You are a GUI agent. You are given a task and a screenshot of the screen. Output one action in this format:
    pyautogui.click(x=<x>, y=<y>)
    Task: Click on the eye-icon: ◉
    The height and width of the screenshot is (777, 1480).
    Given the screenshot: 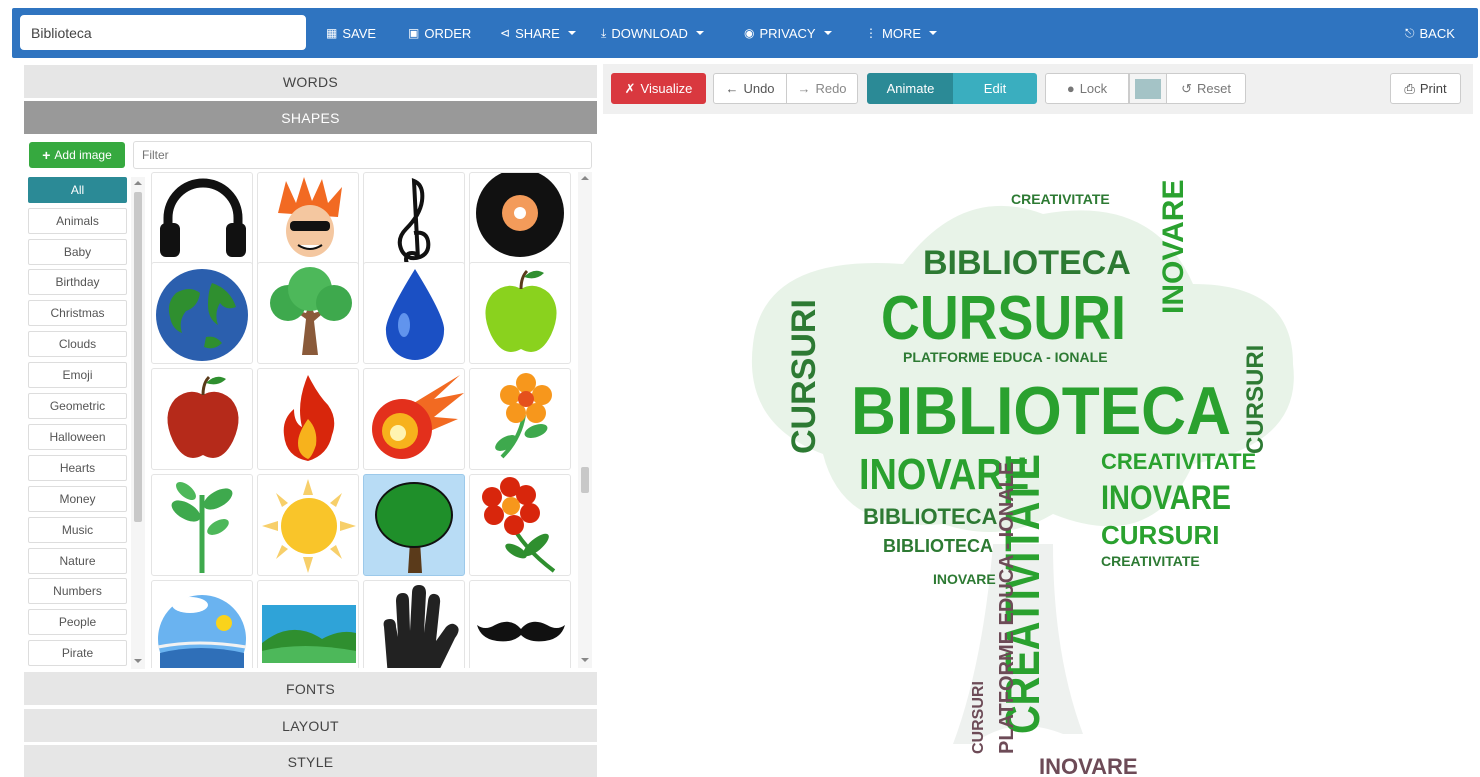 What is the action you would take?
    pyautogui.click(x=749, y=33)
    